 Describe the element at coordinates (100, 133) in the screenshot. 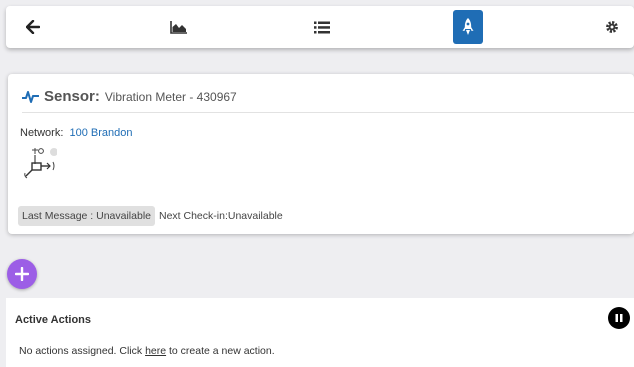

I see `network-link: 100 Brandon` at that location.